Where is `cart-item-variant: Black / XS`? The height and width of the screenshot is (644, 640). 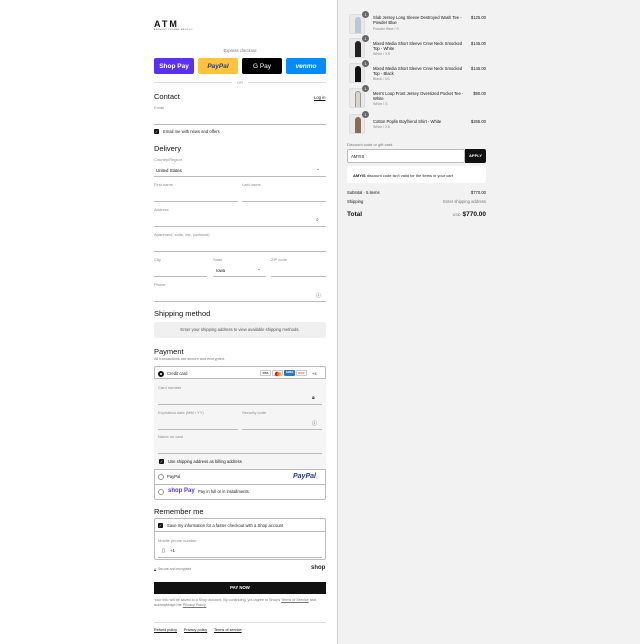
cart-item-variant: Black / XS is located at coordinates (381, 79).